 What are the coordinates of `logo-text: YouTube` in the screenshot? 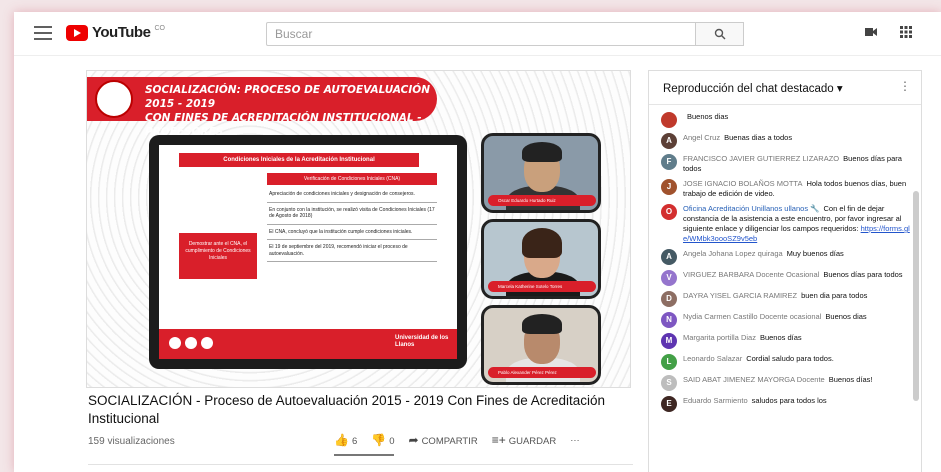 It's located at (121, 32).